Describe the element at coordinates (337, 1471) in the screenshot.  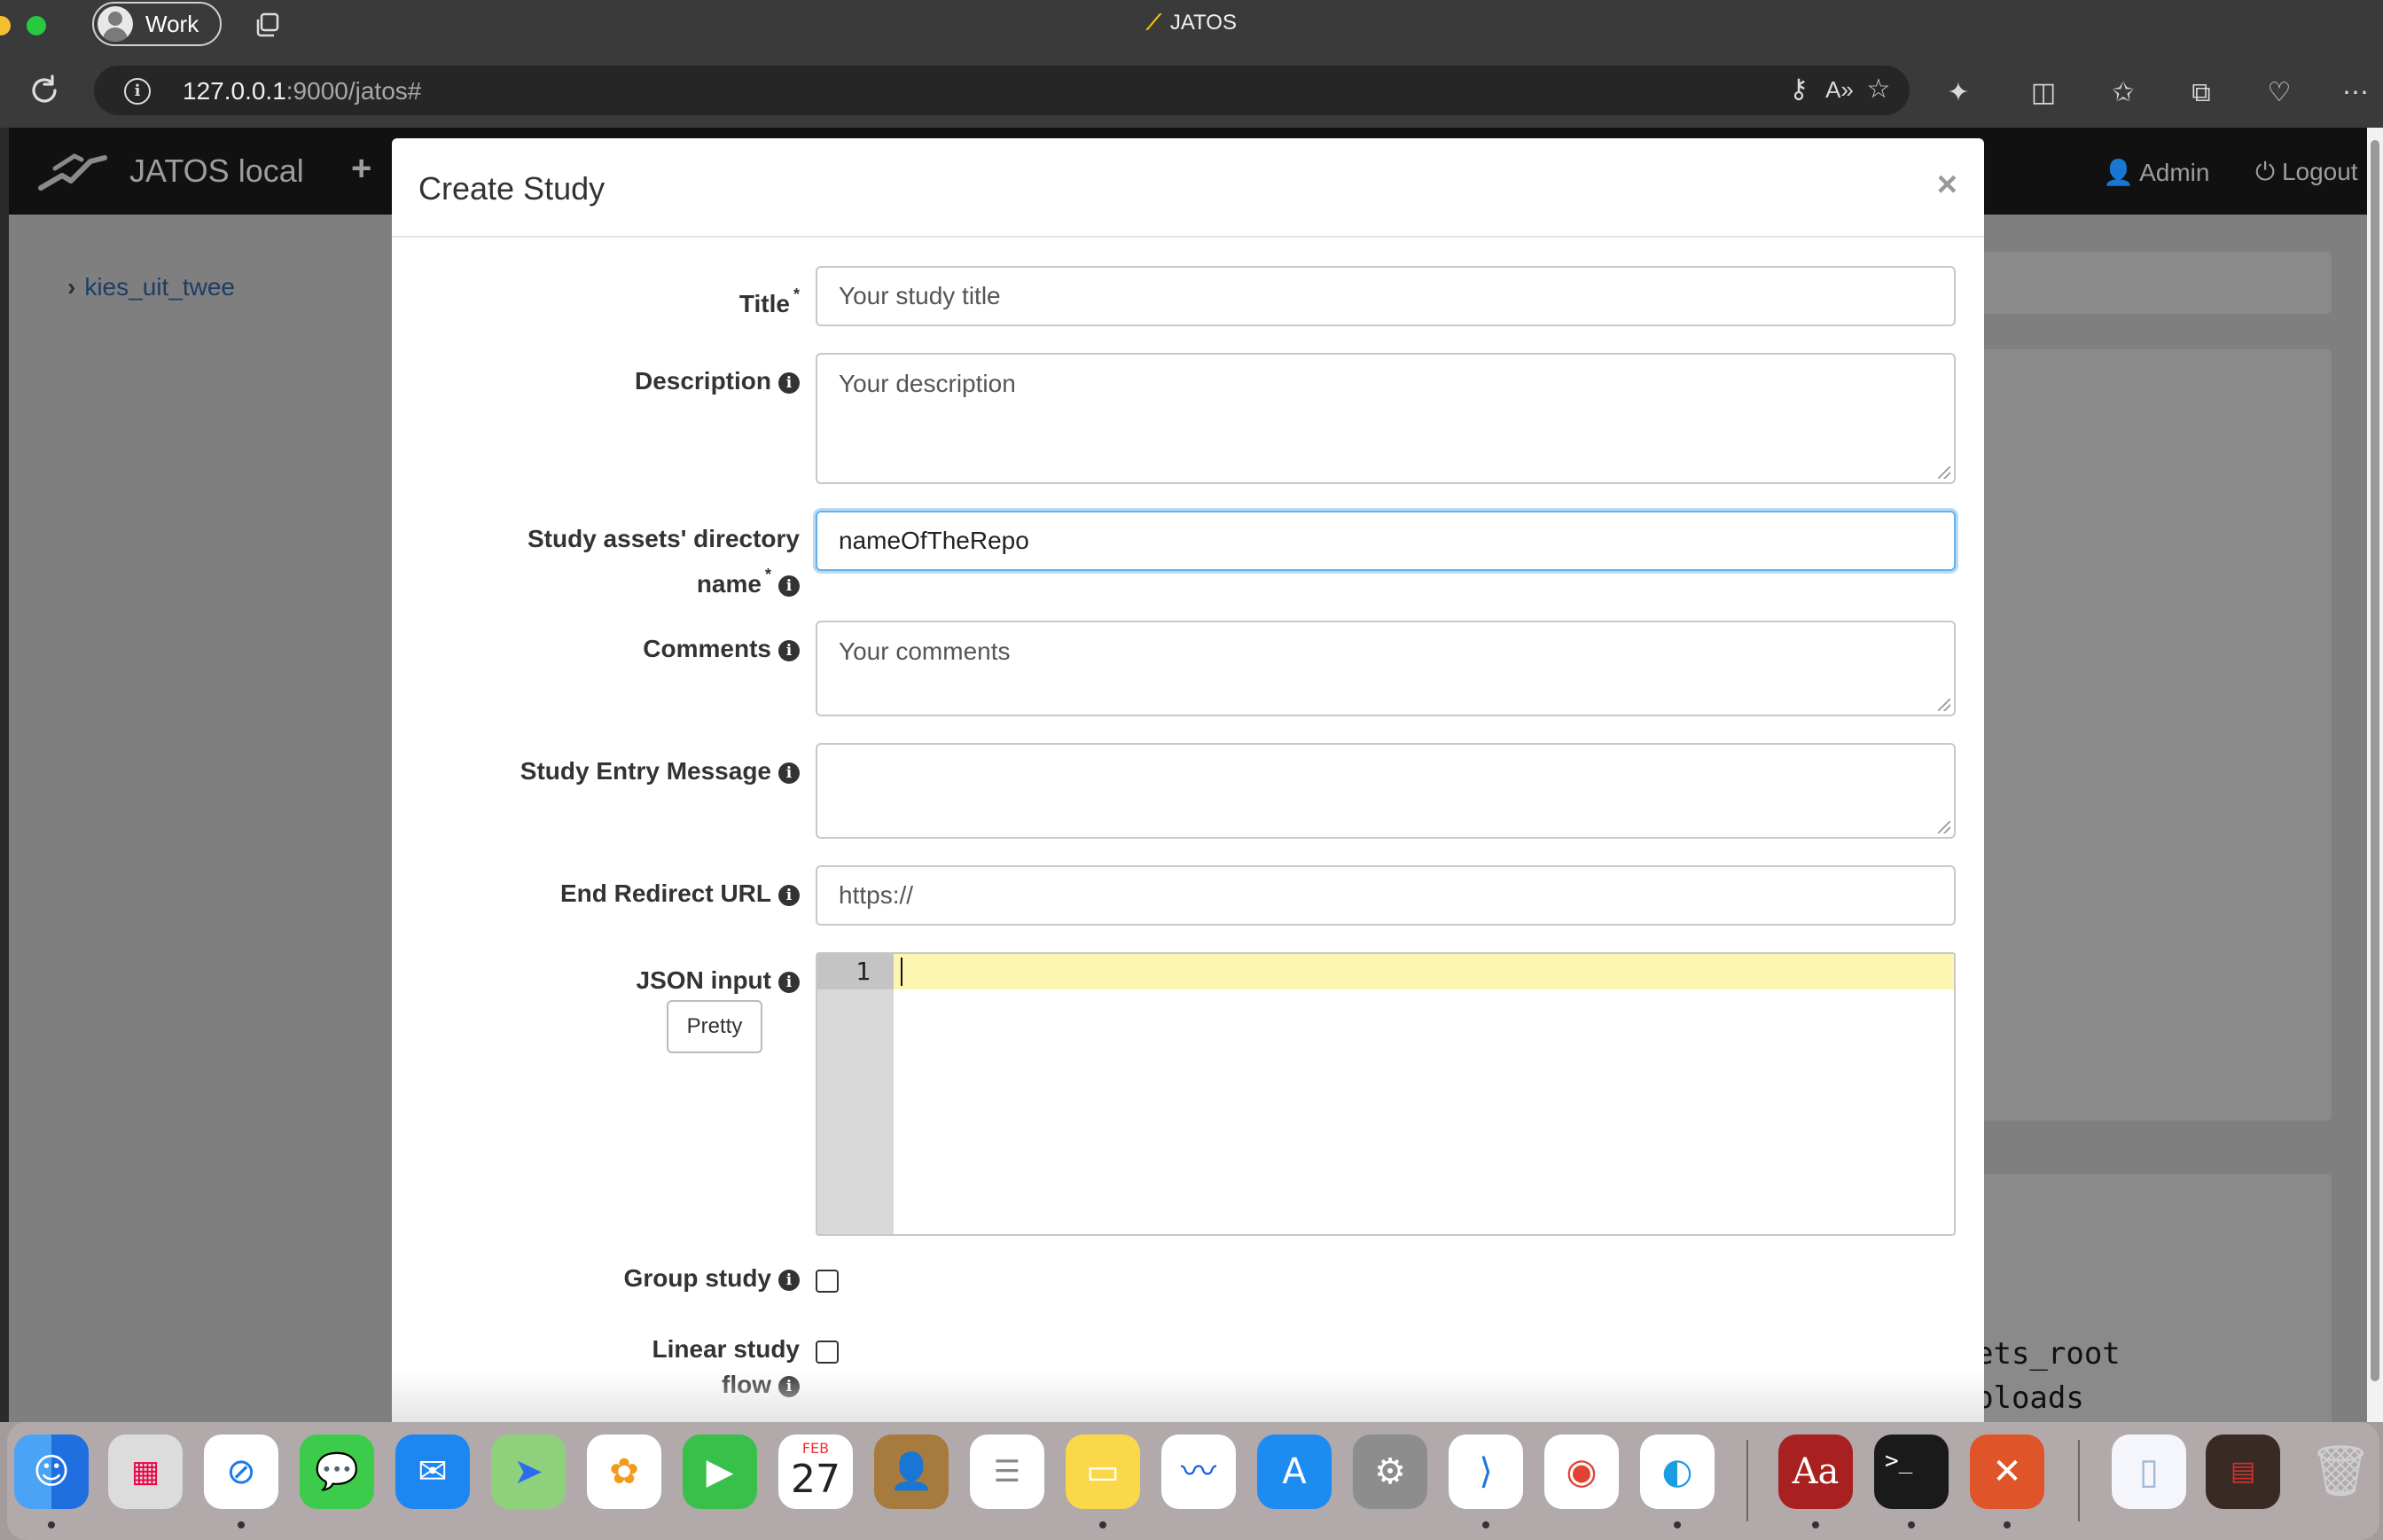
I see `messages-icon: 💬` at that location.